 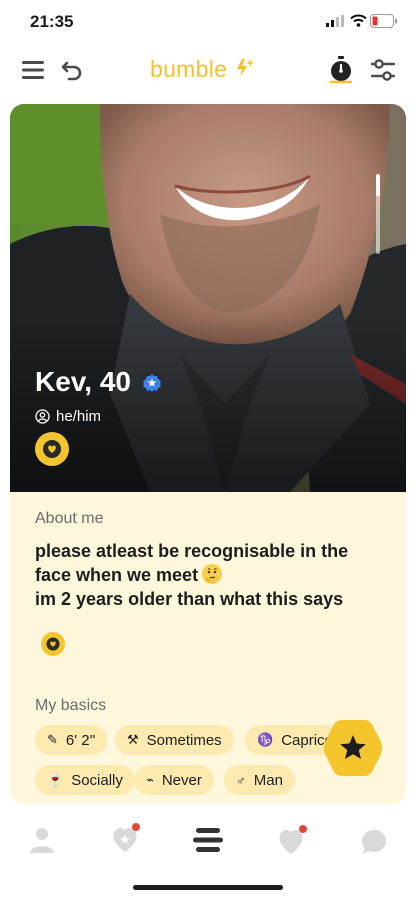 I want to click on filters-icon, so click(x=383, y=70).